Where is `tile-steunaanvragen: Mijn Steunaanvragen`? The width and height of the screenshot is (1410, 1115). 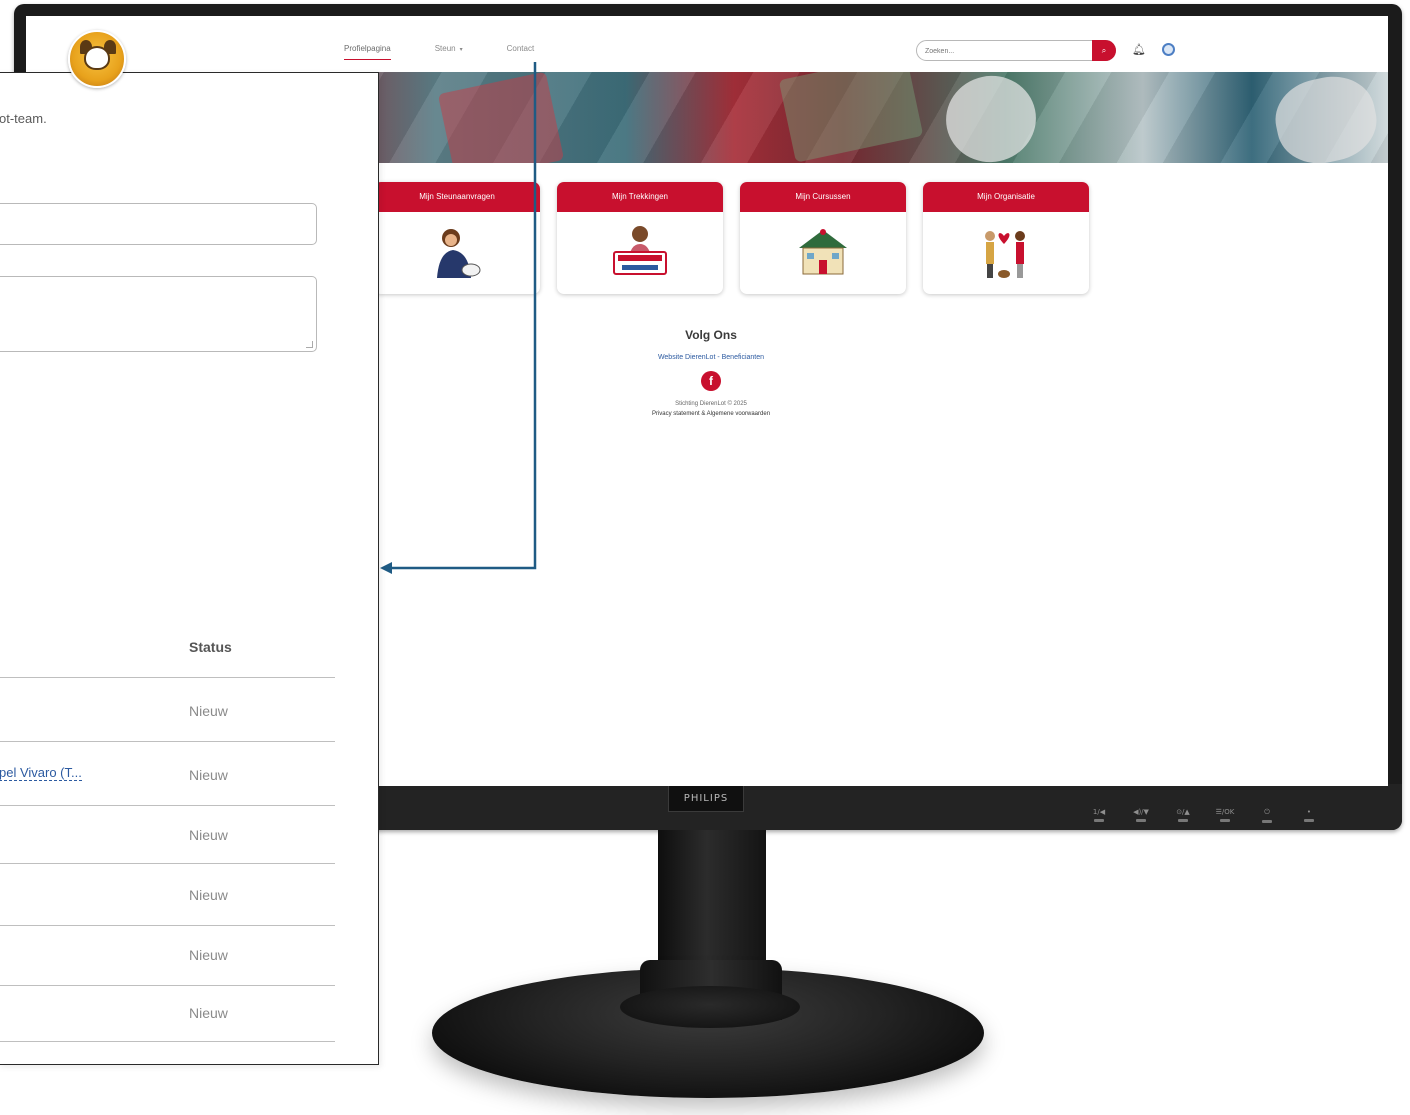
tile-steunaanvragen: Mijn Steunaanvragen is located at coordinates (457, 238).